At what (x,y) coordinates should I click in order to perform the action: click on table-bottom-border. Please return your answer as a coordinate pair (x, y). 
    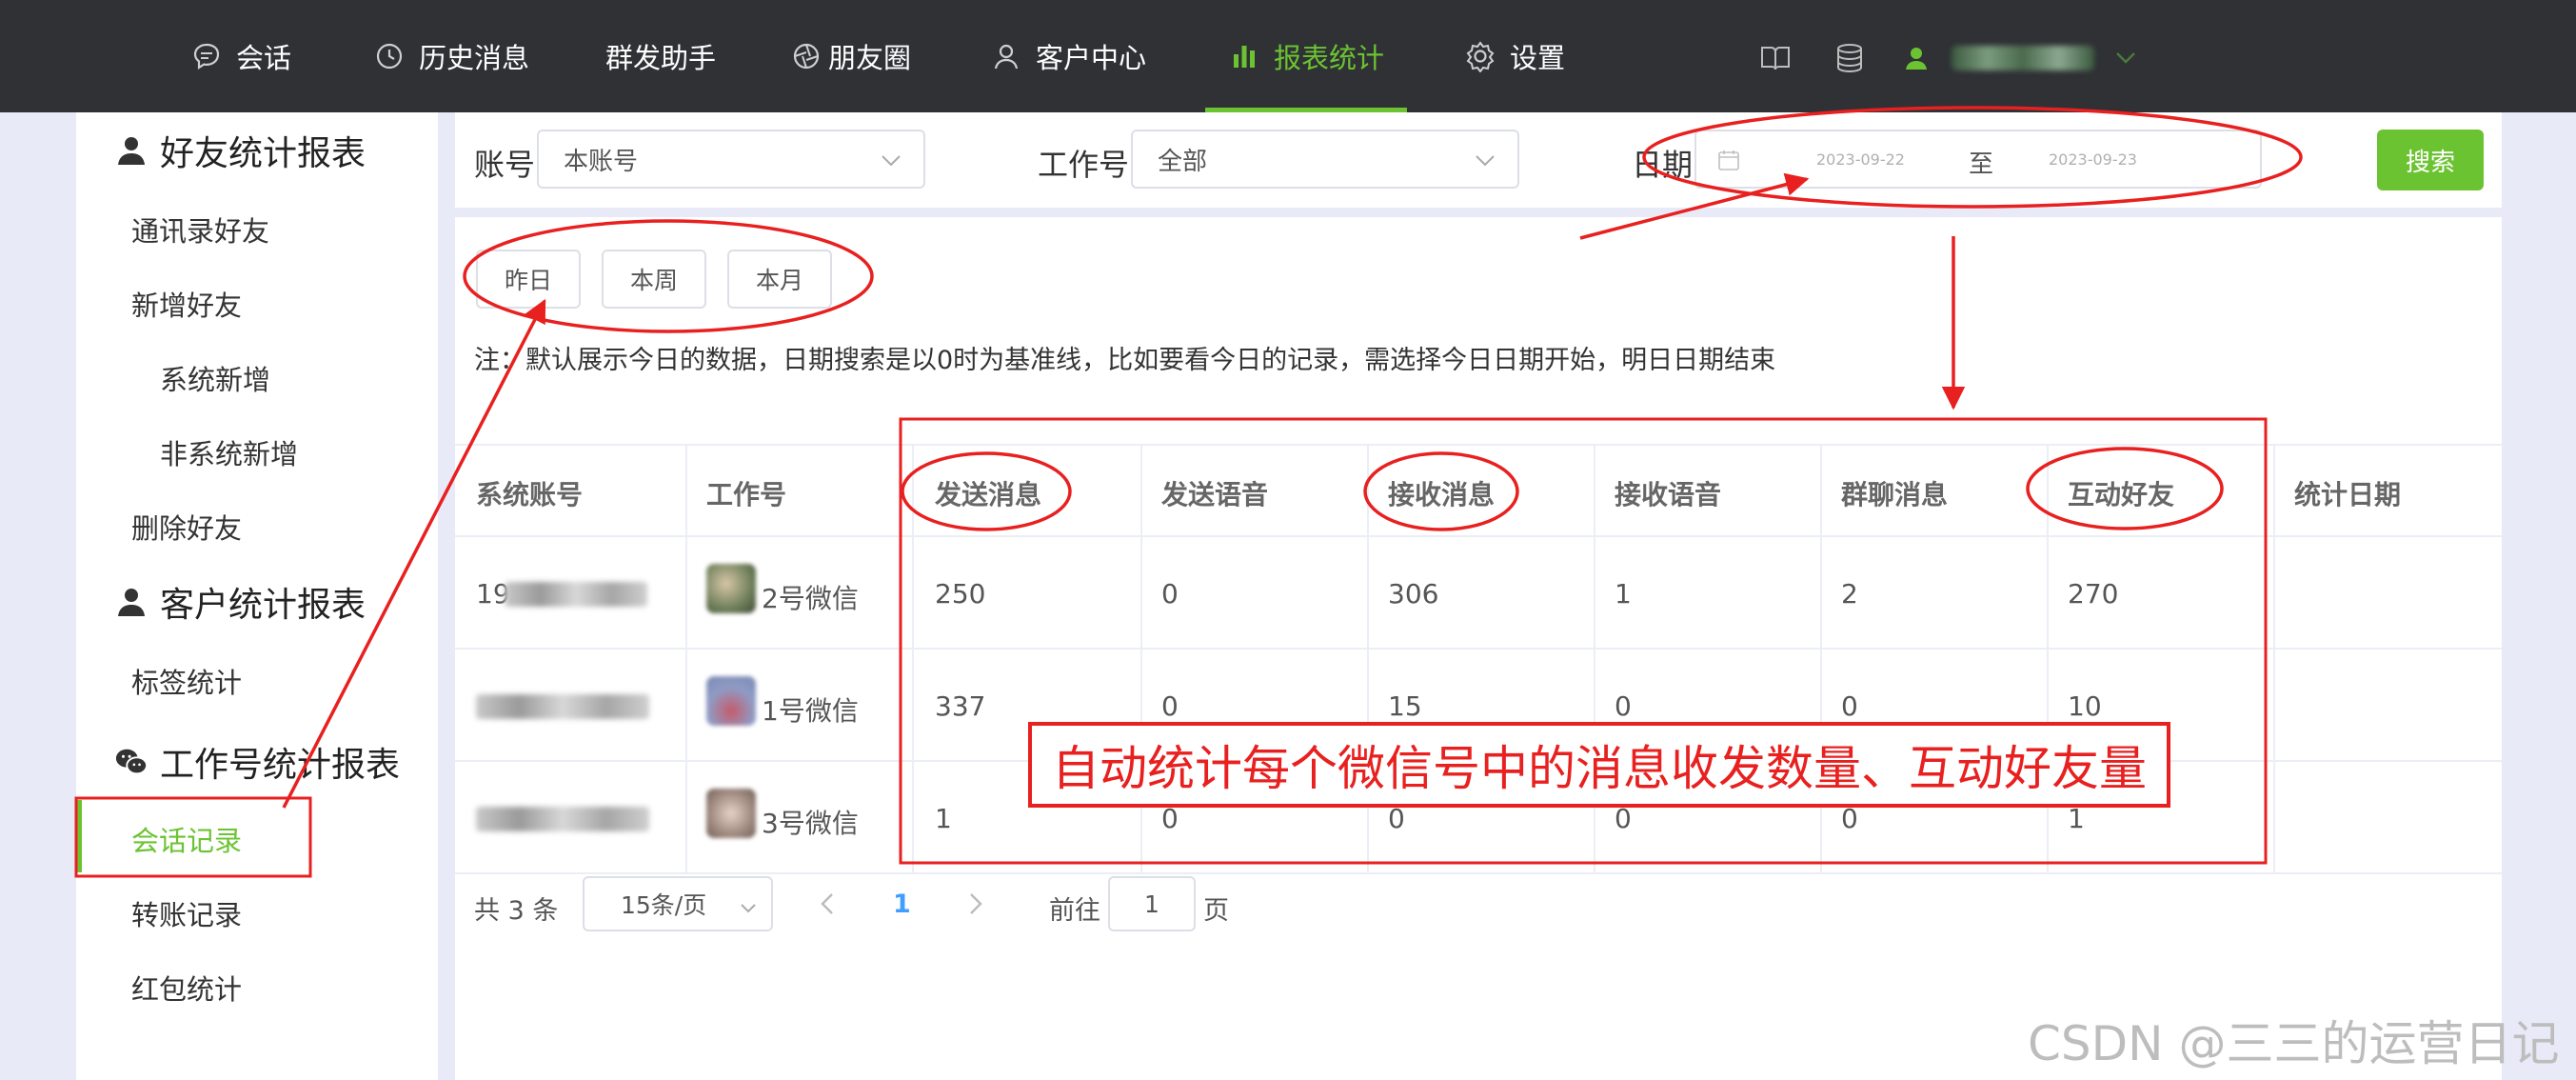
    Looking at the image, I should click on (1478, 873).